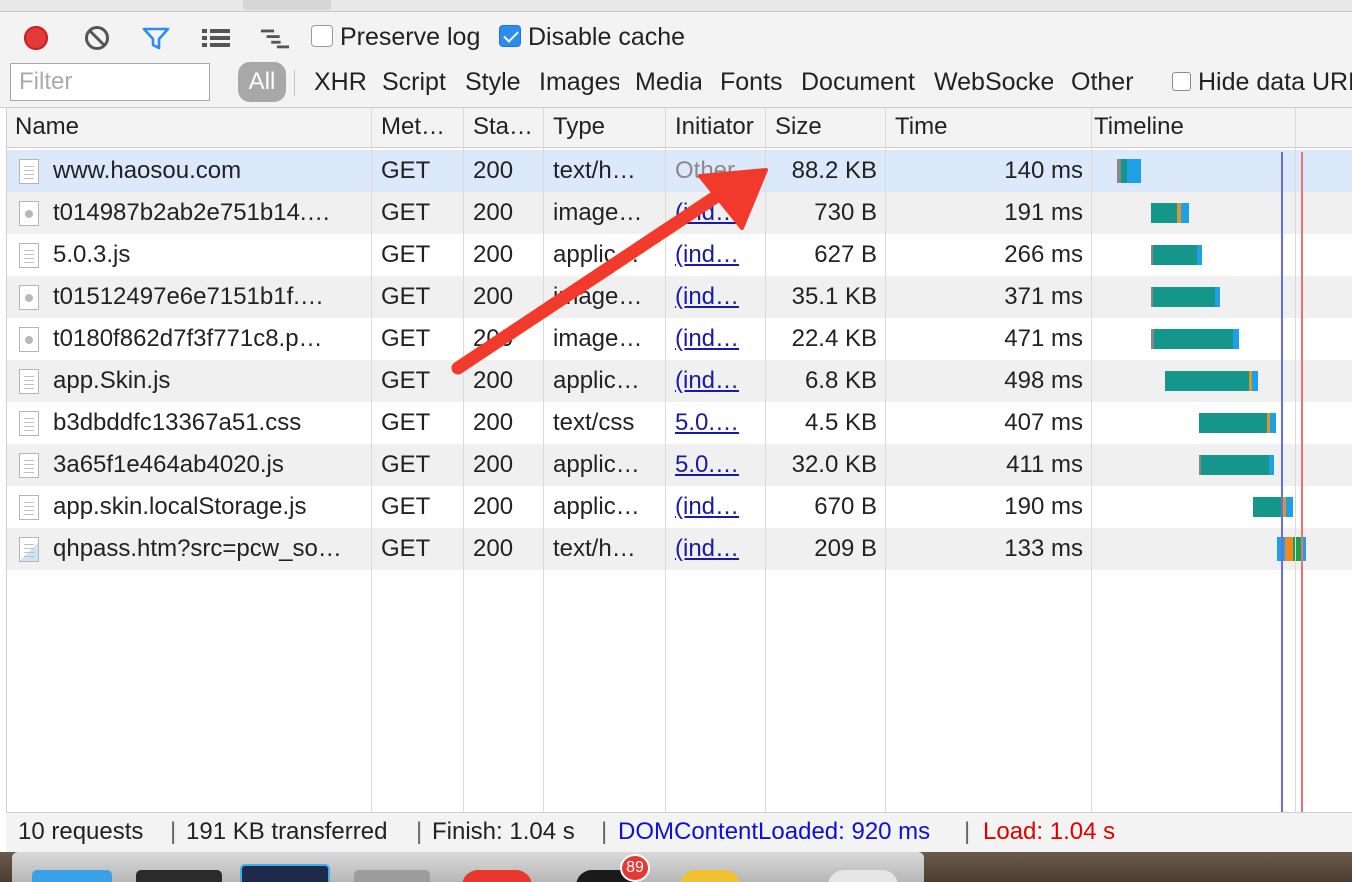 The height and width of the screenshot is (882, 1352). Describe the element at coordinates (858, 82) in the screenshot. I see `filter-type-document: Document` at that location.